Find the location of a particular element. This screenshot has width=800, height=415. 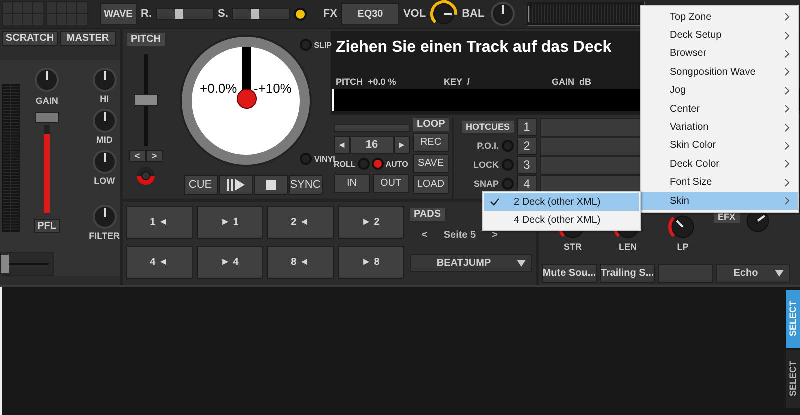

play-pause-button is located at coordinates (235, 185).